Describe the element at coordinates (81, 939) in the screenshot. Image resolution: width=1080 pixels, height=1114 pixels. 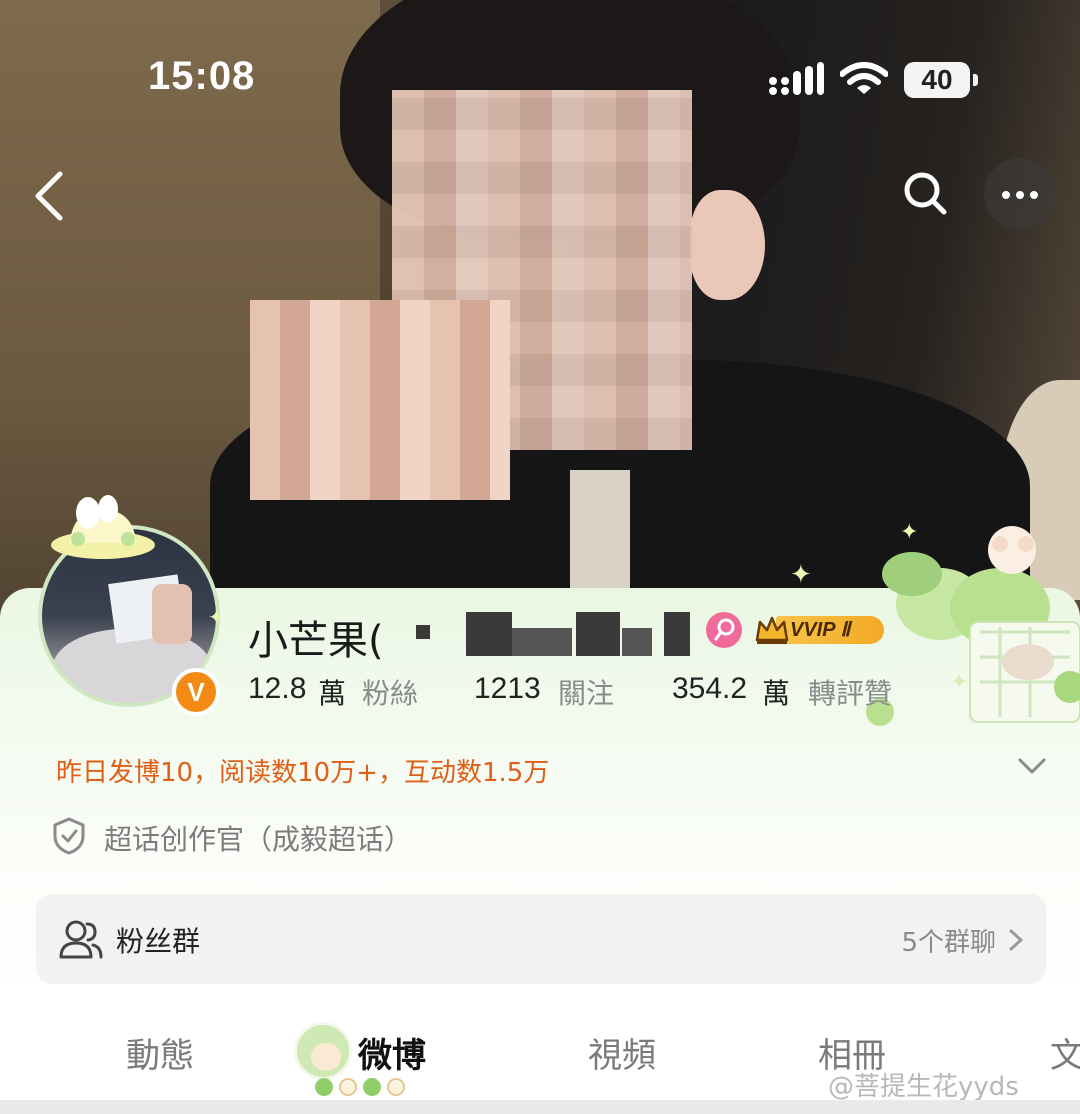
I see `people-icon` at that location.